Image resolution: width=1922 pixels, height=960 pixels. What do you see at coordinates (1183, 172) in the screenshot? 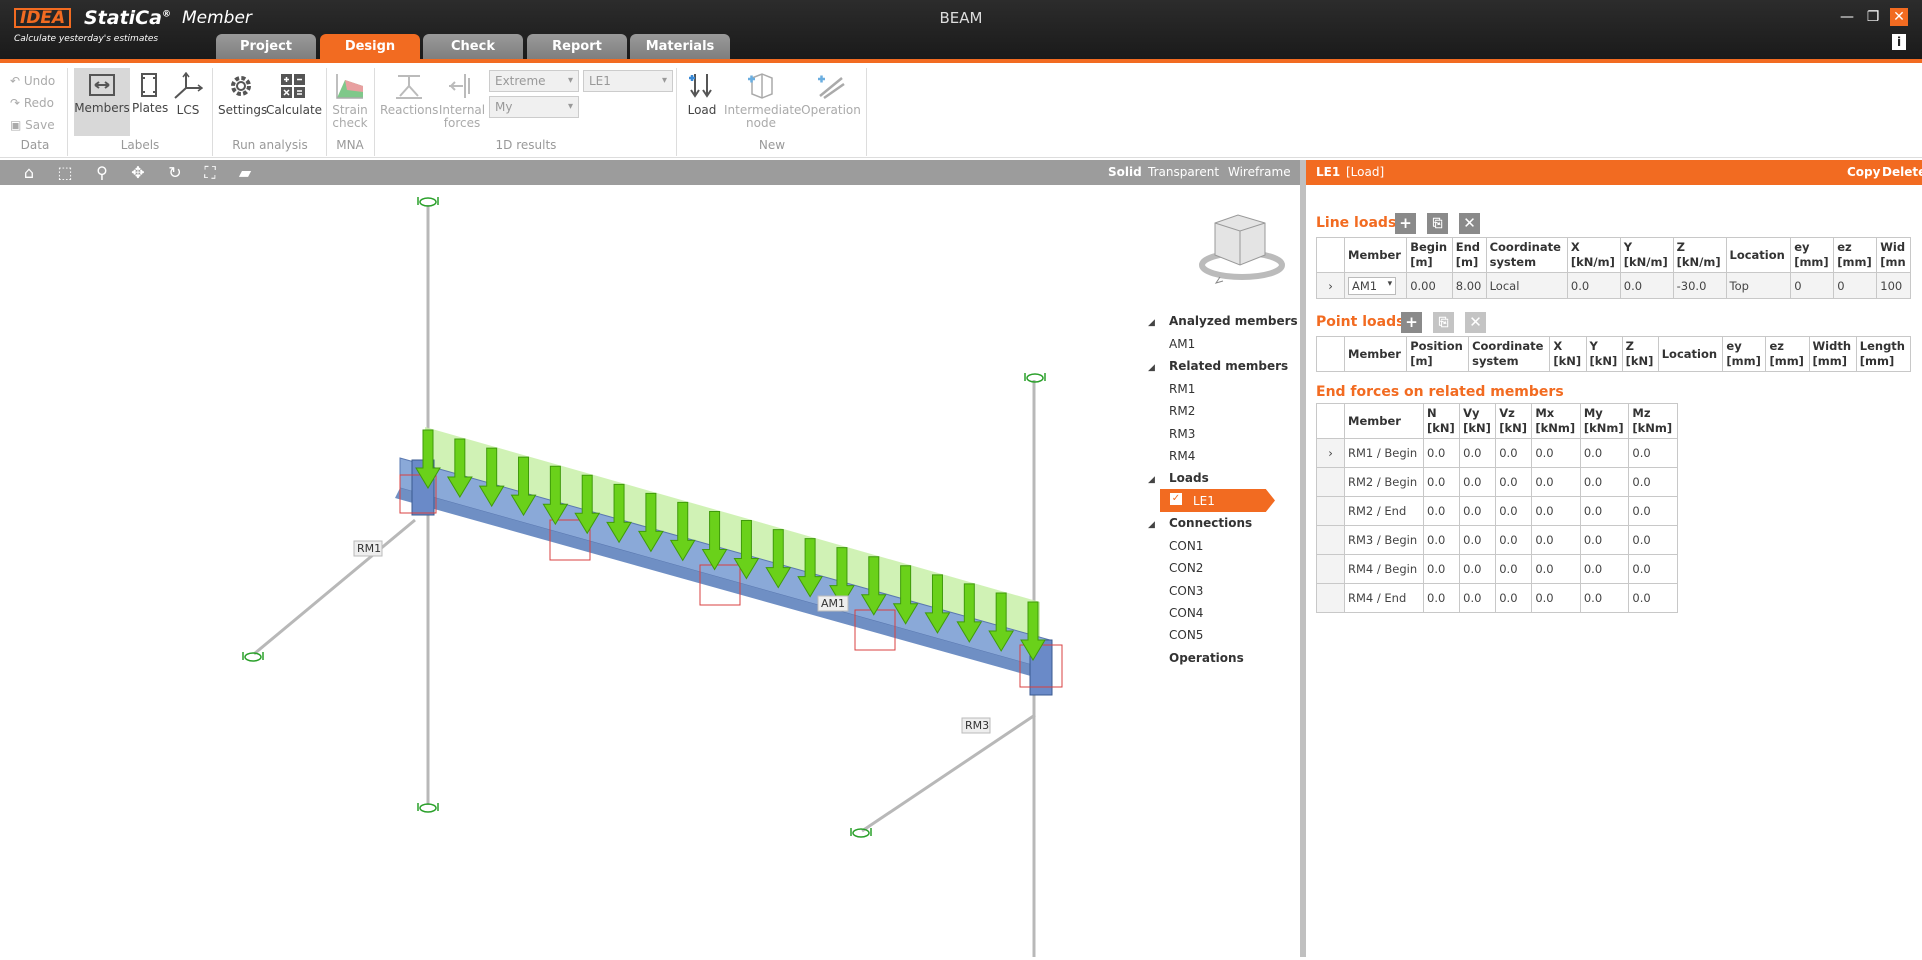
I see `view-mode-transparent: Transparent` at bounding box center [1183, 172].